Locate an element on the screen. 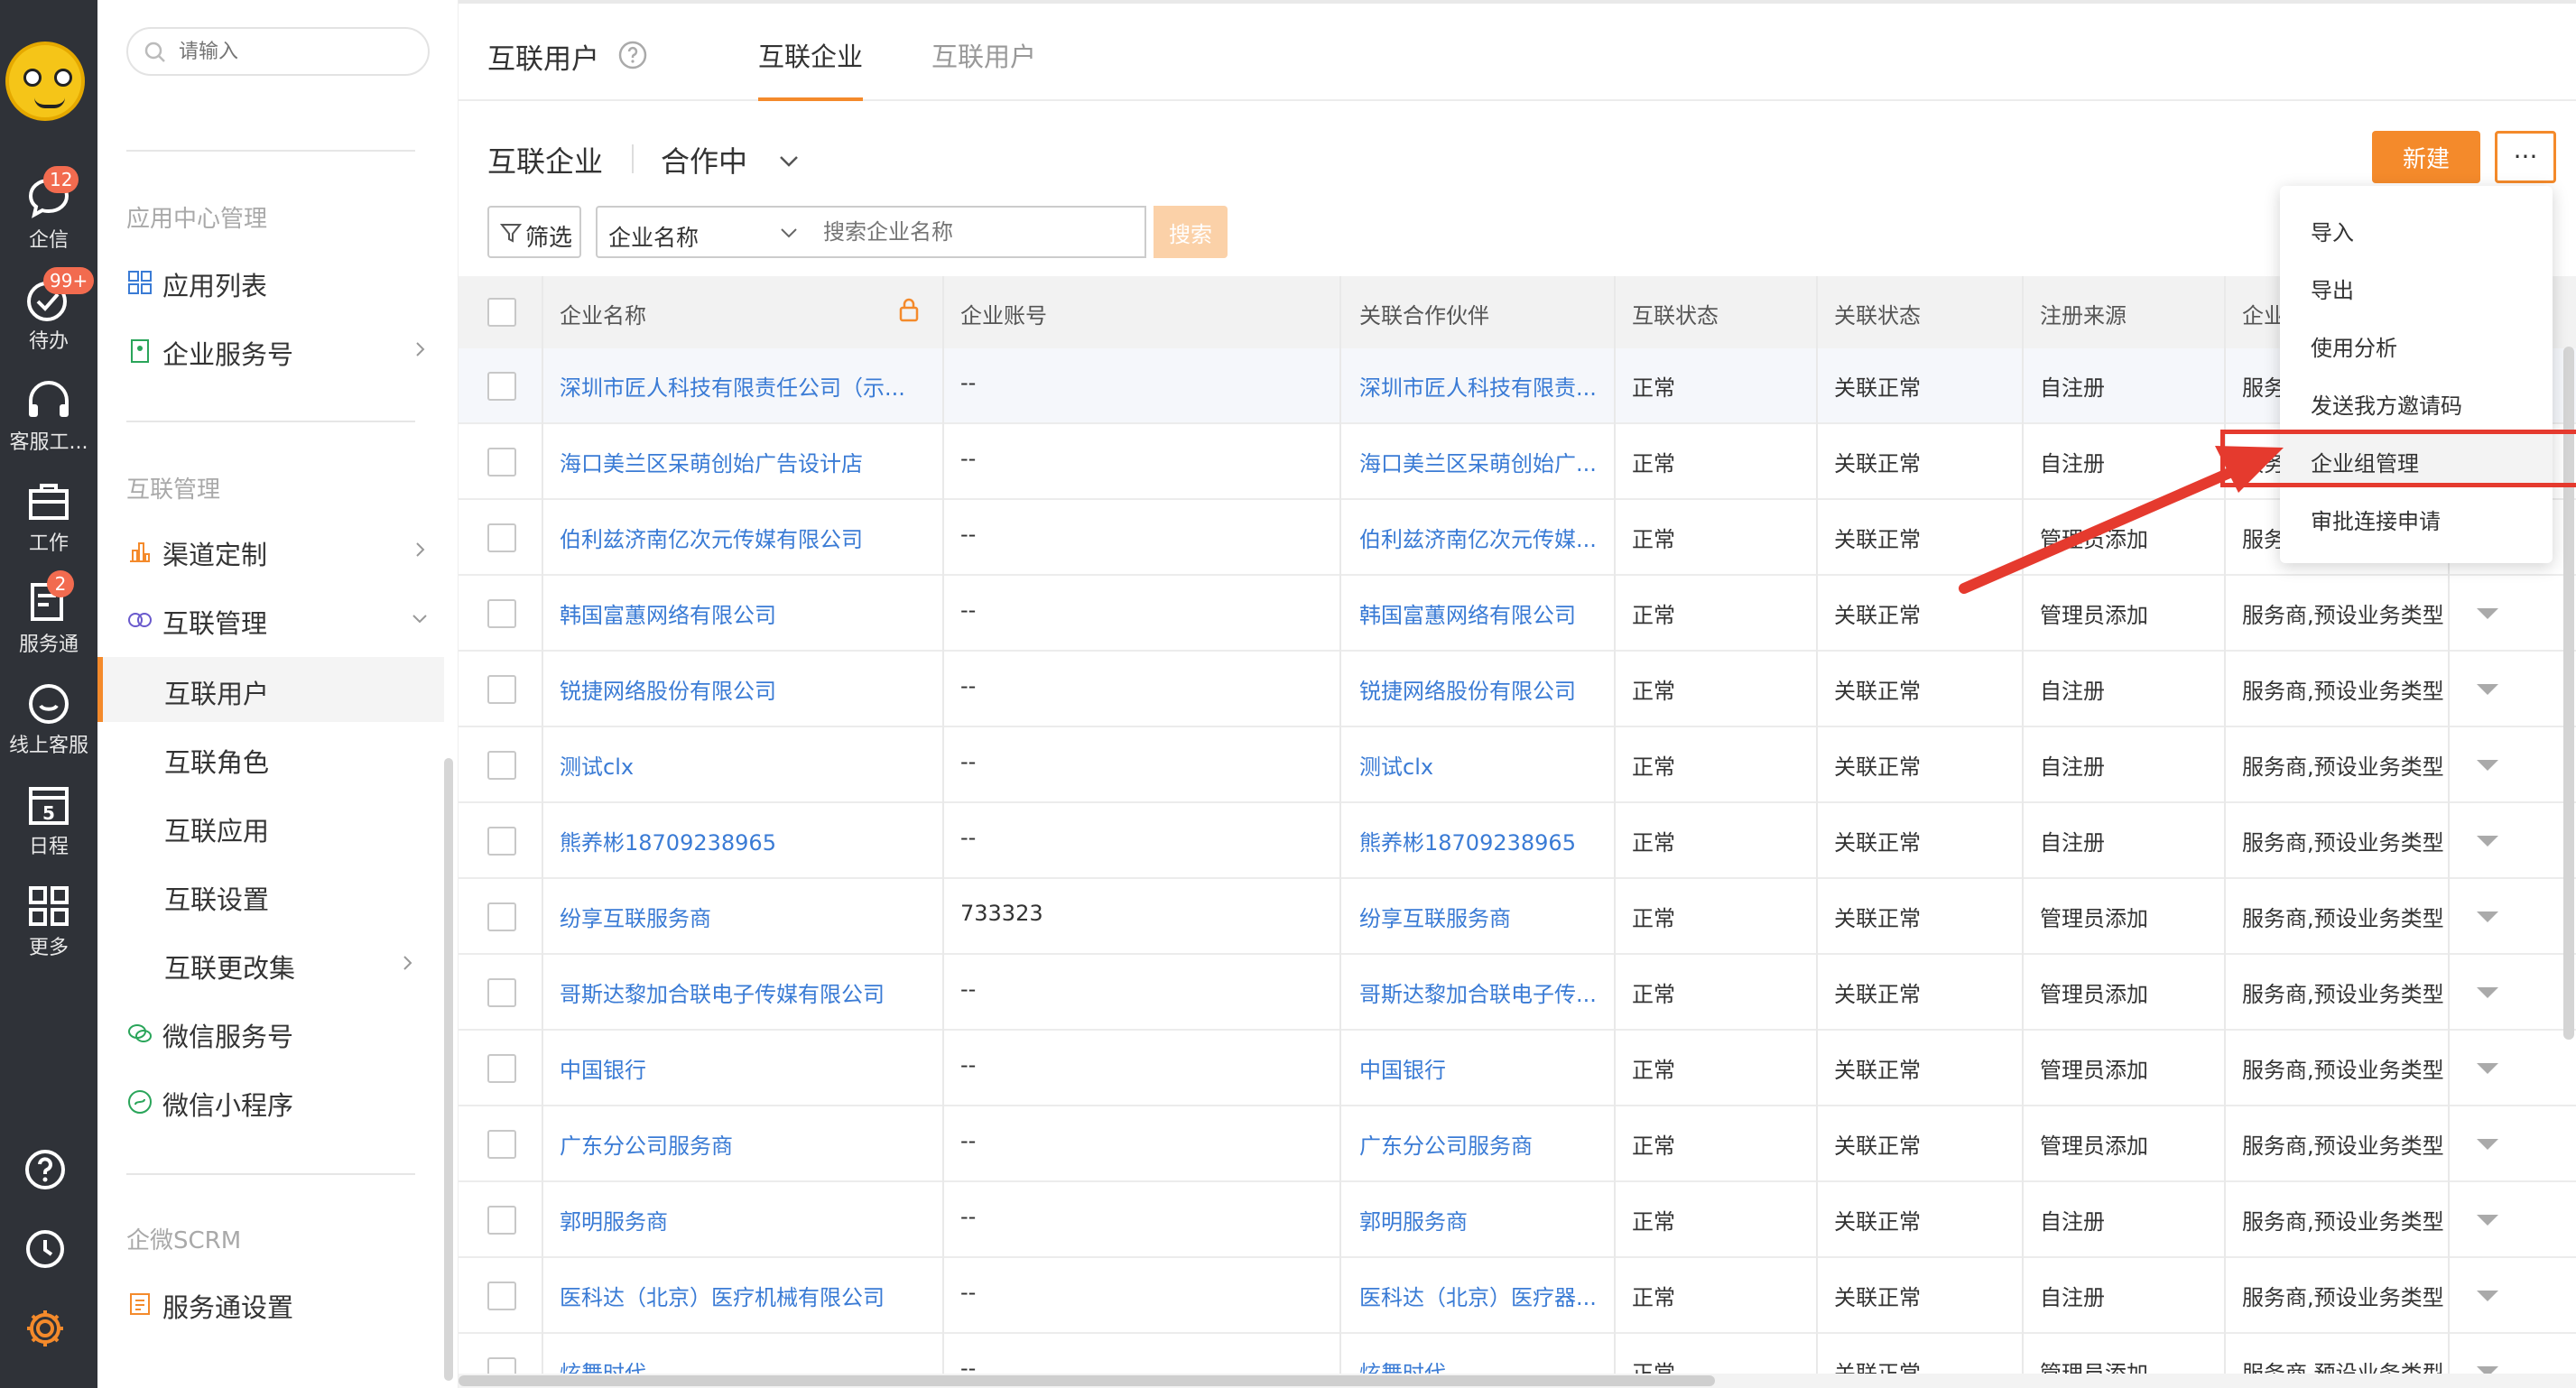  sidebar-item-app-list: 应用列表 is located at coordinates (287, 281).